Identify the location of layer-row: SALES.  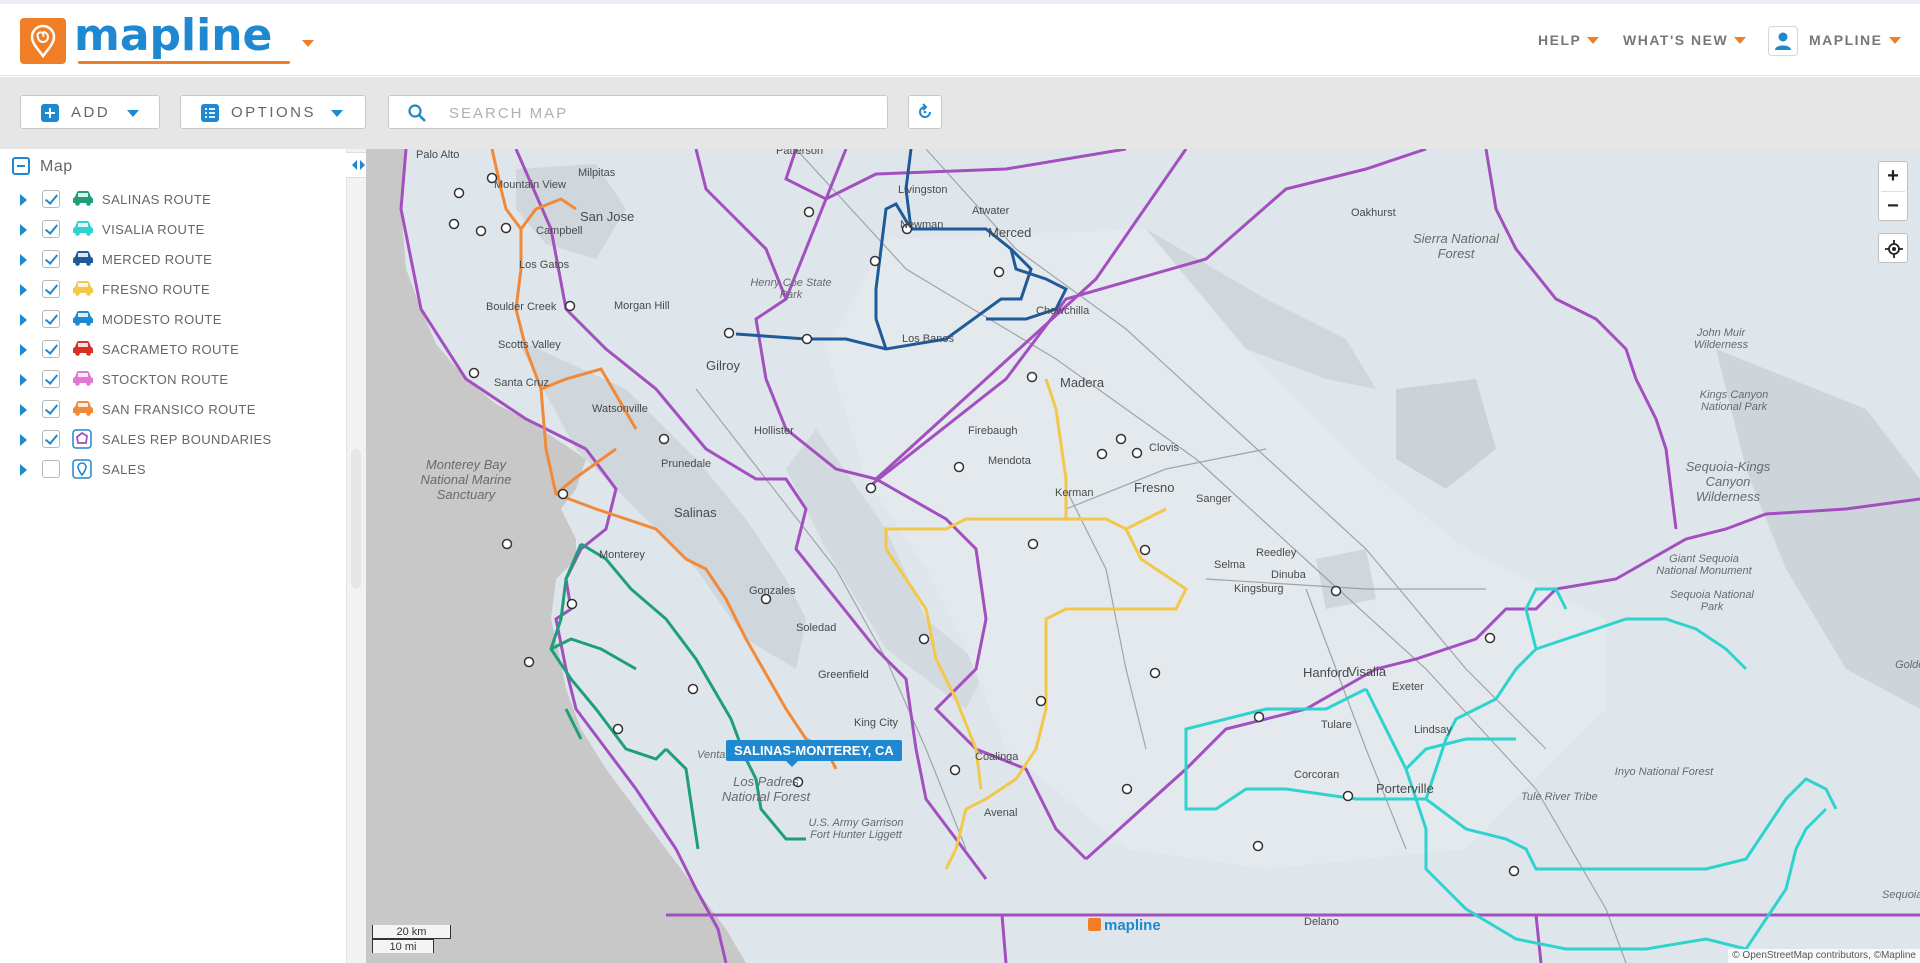
(183, 470).